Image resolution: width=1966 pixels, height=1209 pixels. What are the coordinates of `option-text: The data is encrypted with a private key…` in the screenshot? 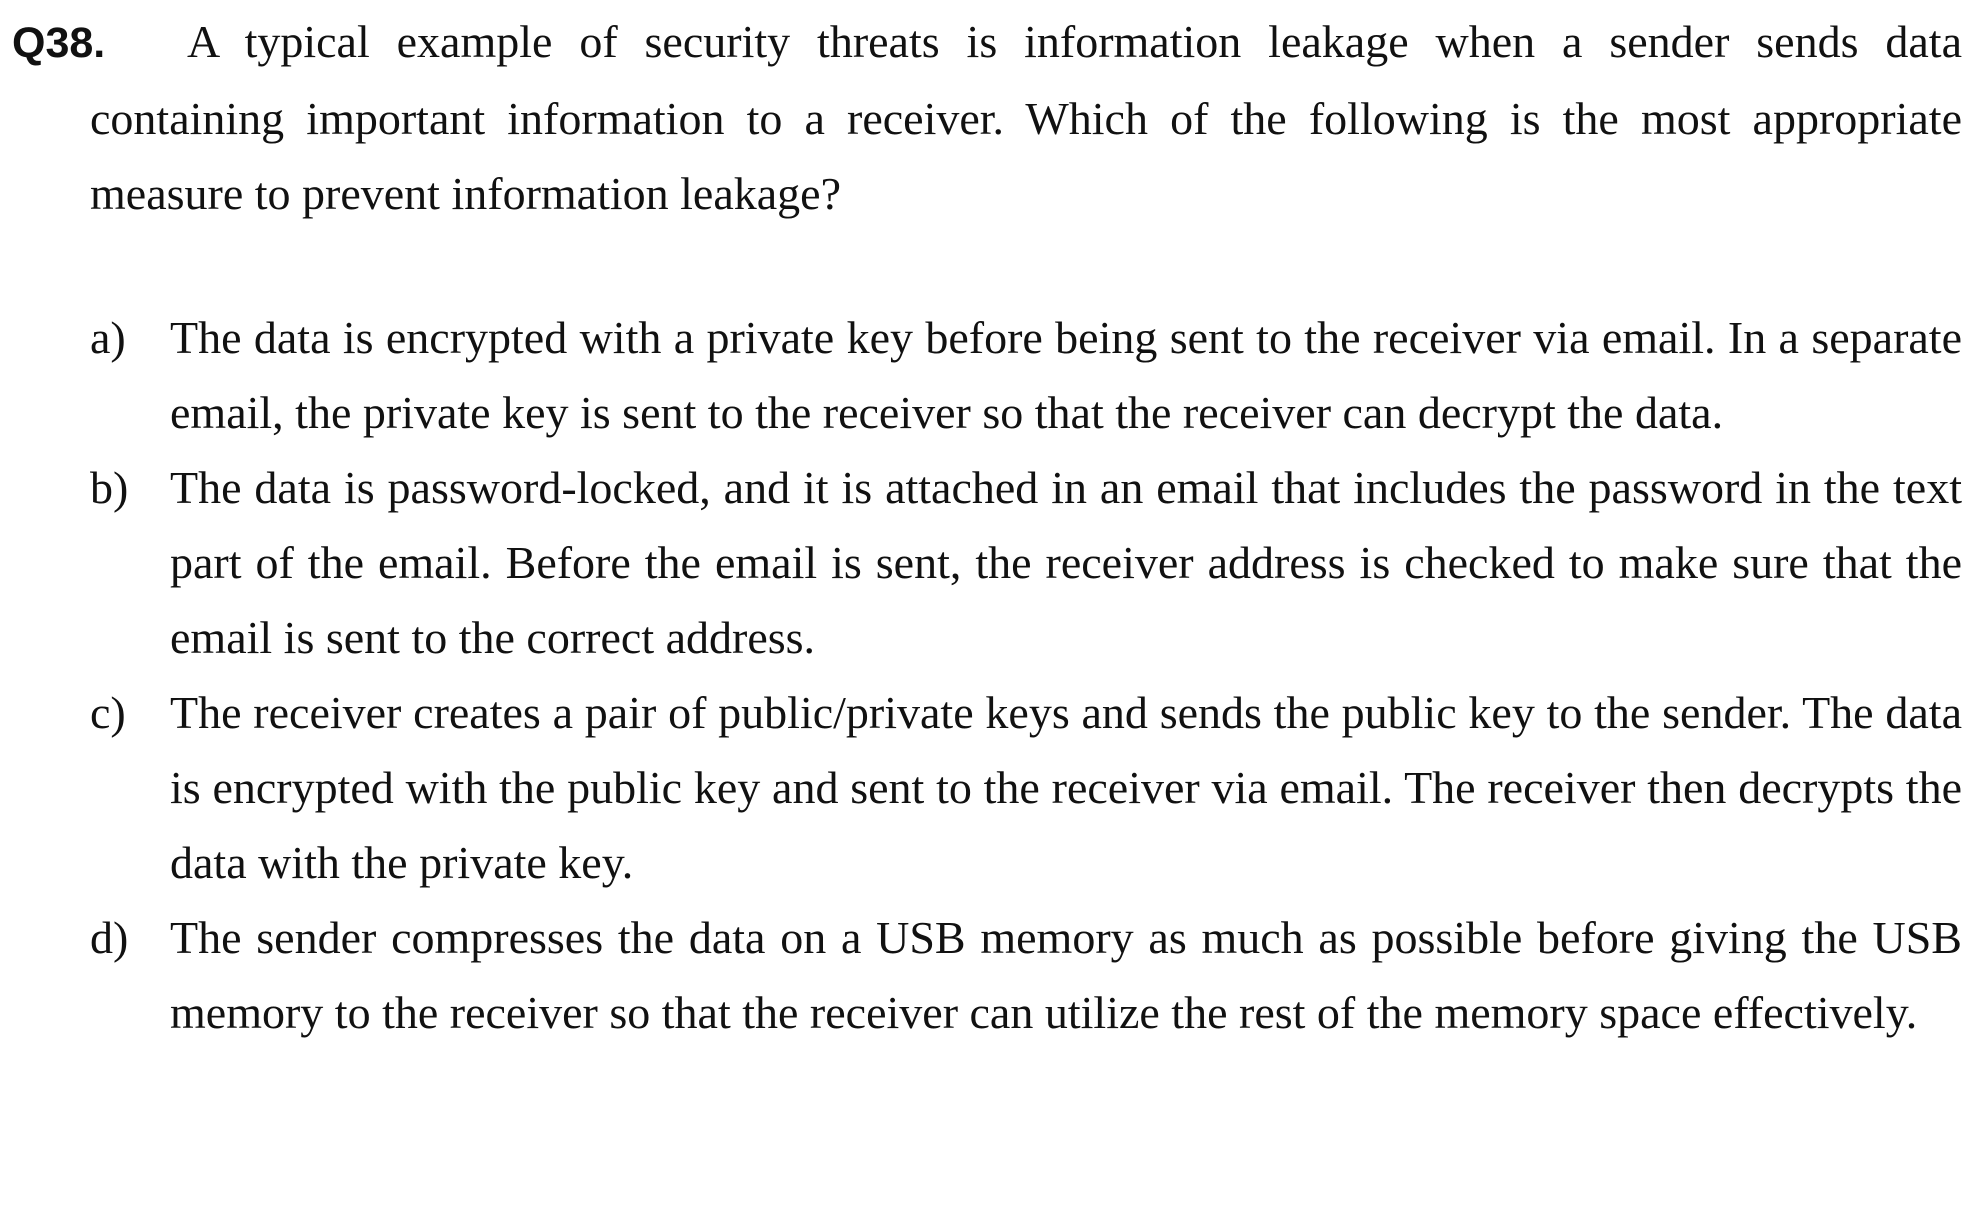 It's located at (1066, 375).